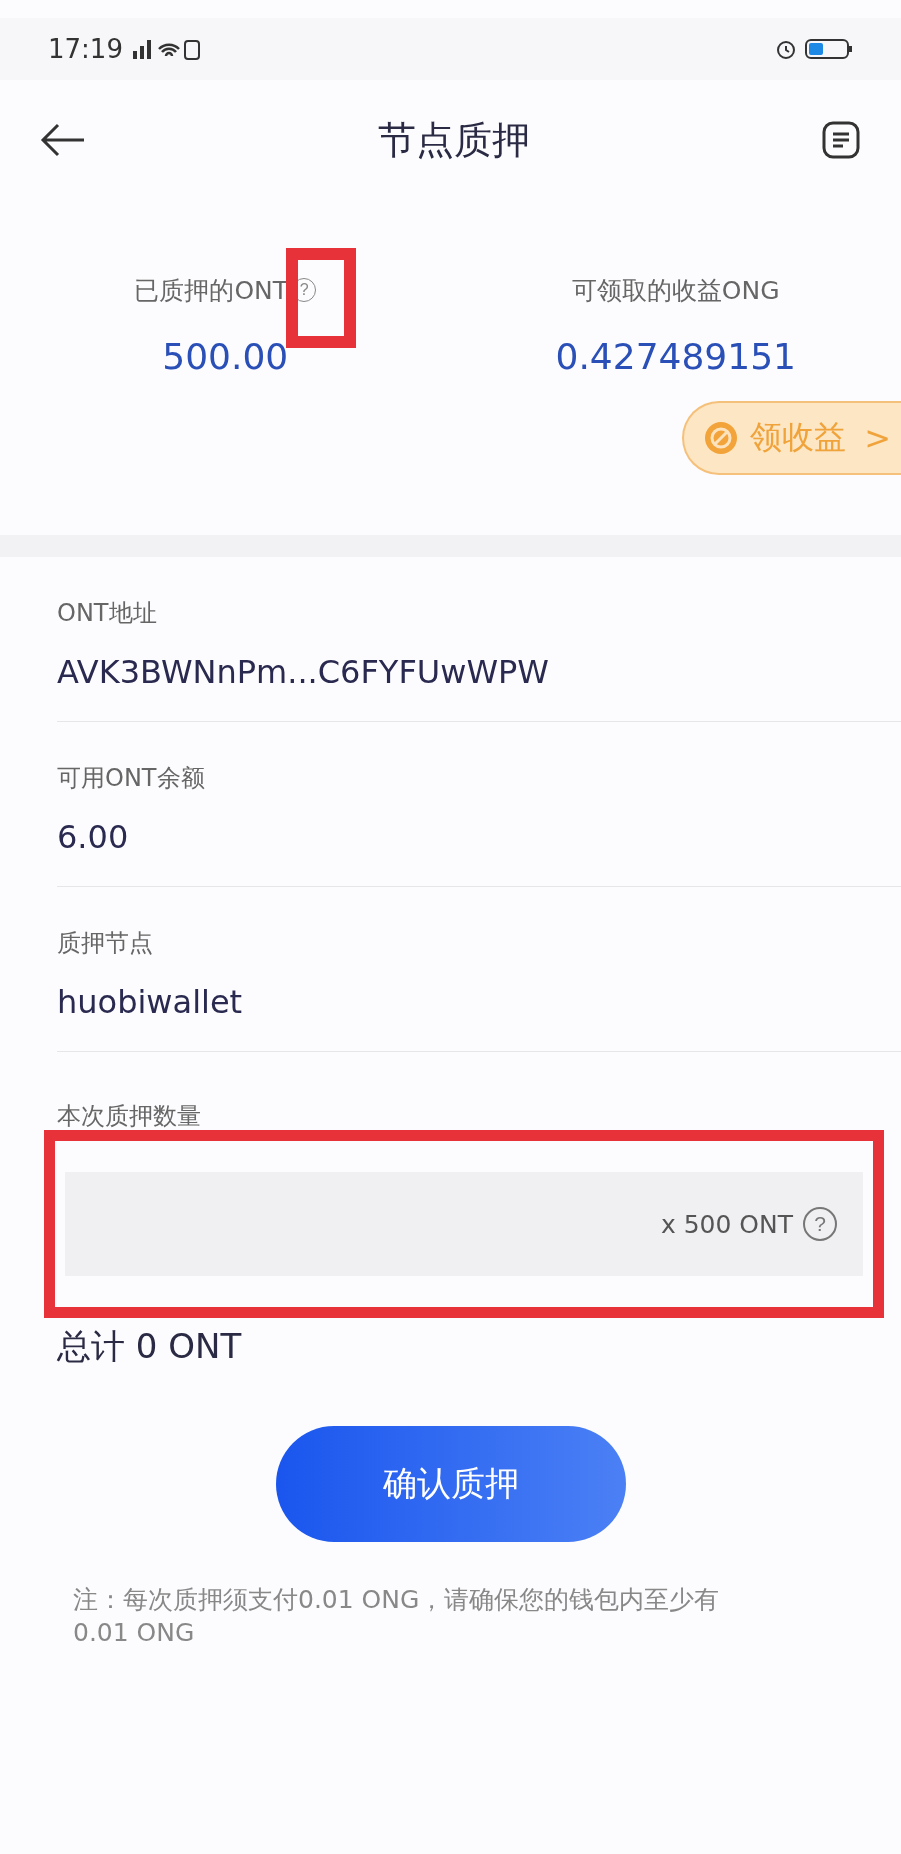 Image resolution: width=901 pixels, height=1854 pixels. I want to click on page-title: 节点质押, so click(453, 140).